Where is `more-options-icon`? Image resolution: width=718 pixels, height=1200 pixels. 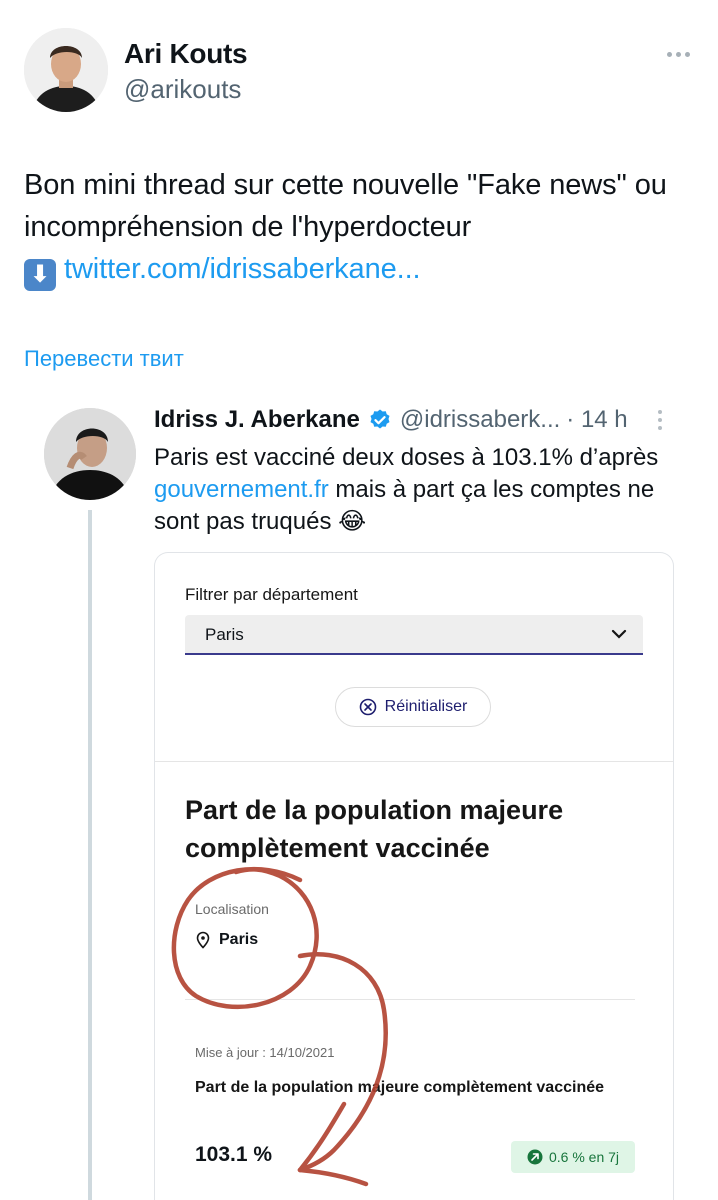 more-options-icon is located at coordinates (678, 54).